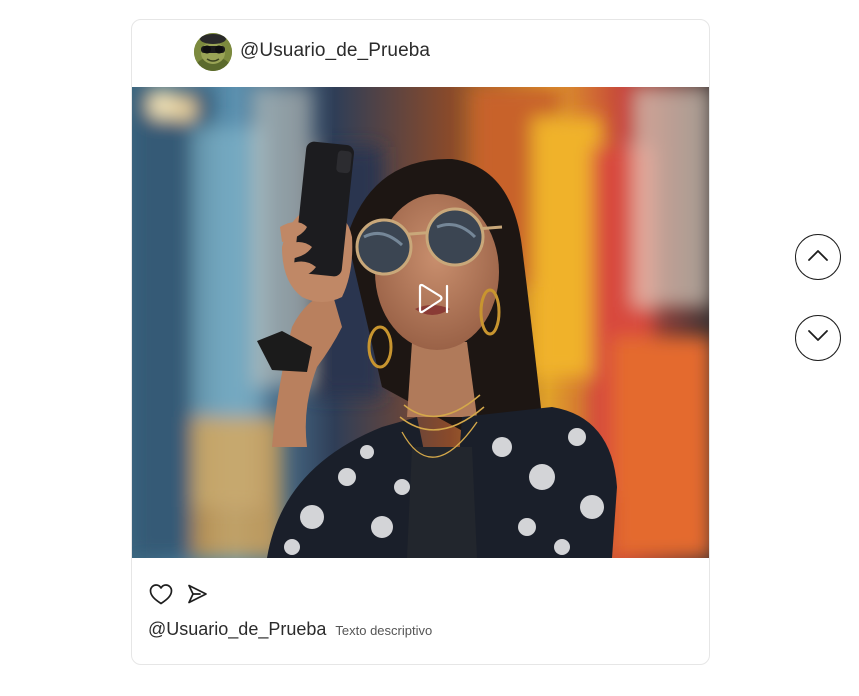 This screenshot has width=859, height=696. What do you see at coordinates (237, 629) in the screenshot?
I see `caption-username: @Usuario_de_Prueba` at bounding box center [237, 629].